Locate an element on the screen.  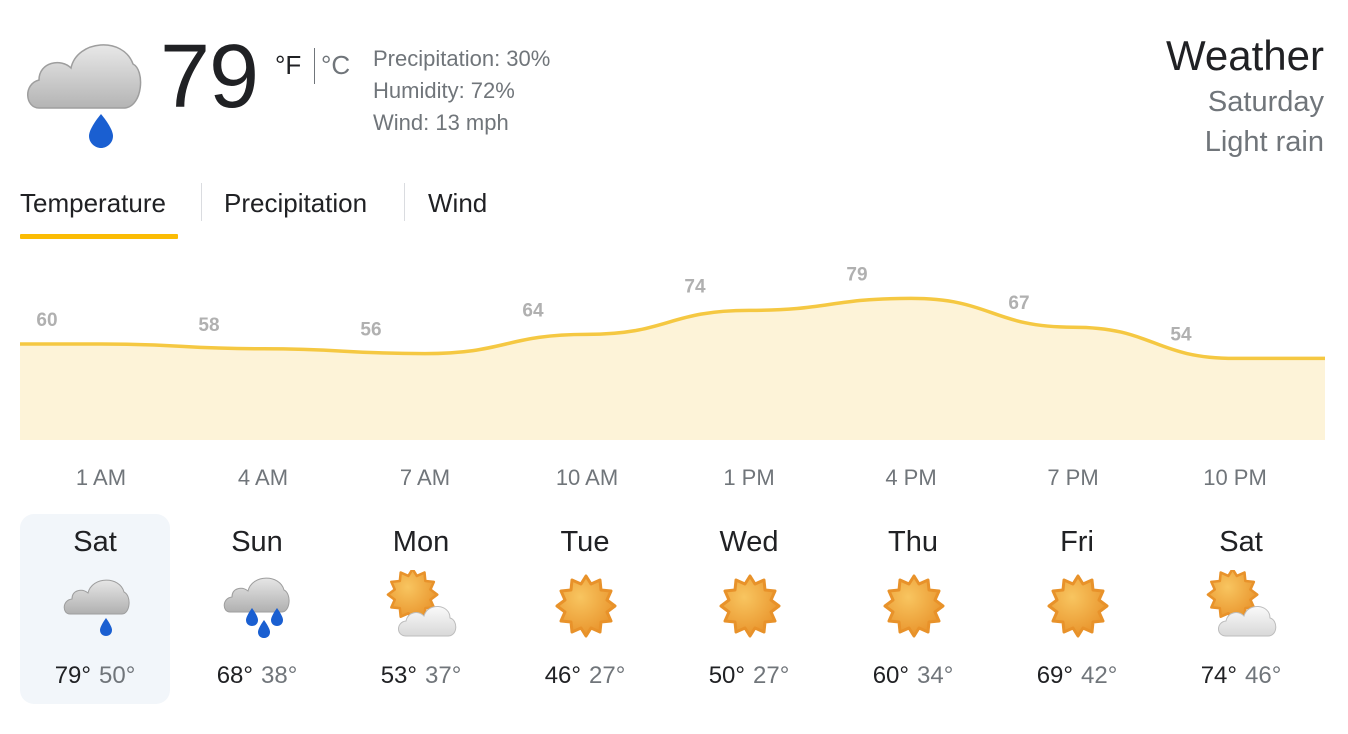
unit-divider is located at coordinates (314, 66).